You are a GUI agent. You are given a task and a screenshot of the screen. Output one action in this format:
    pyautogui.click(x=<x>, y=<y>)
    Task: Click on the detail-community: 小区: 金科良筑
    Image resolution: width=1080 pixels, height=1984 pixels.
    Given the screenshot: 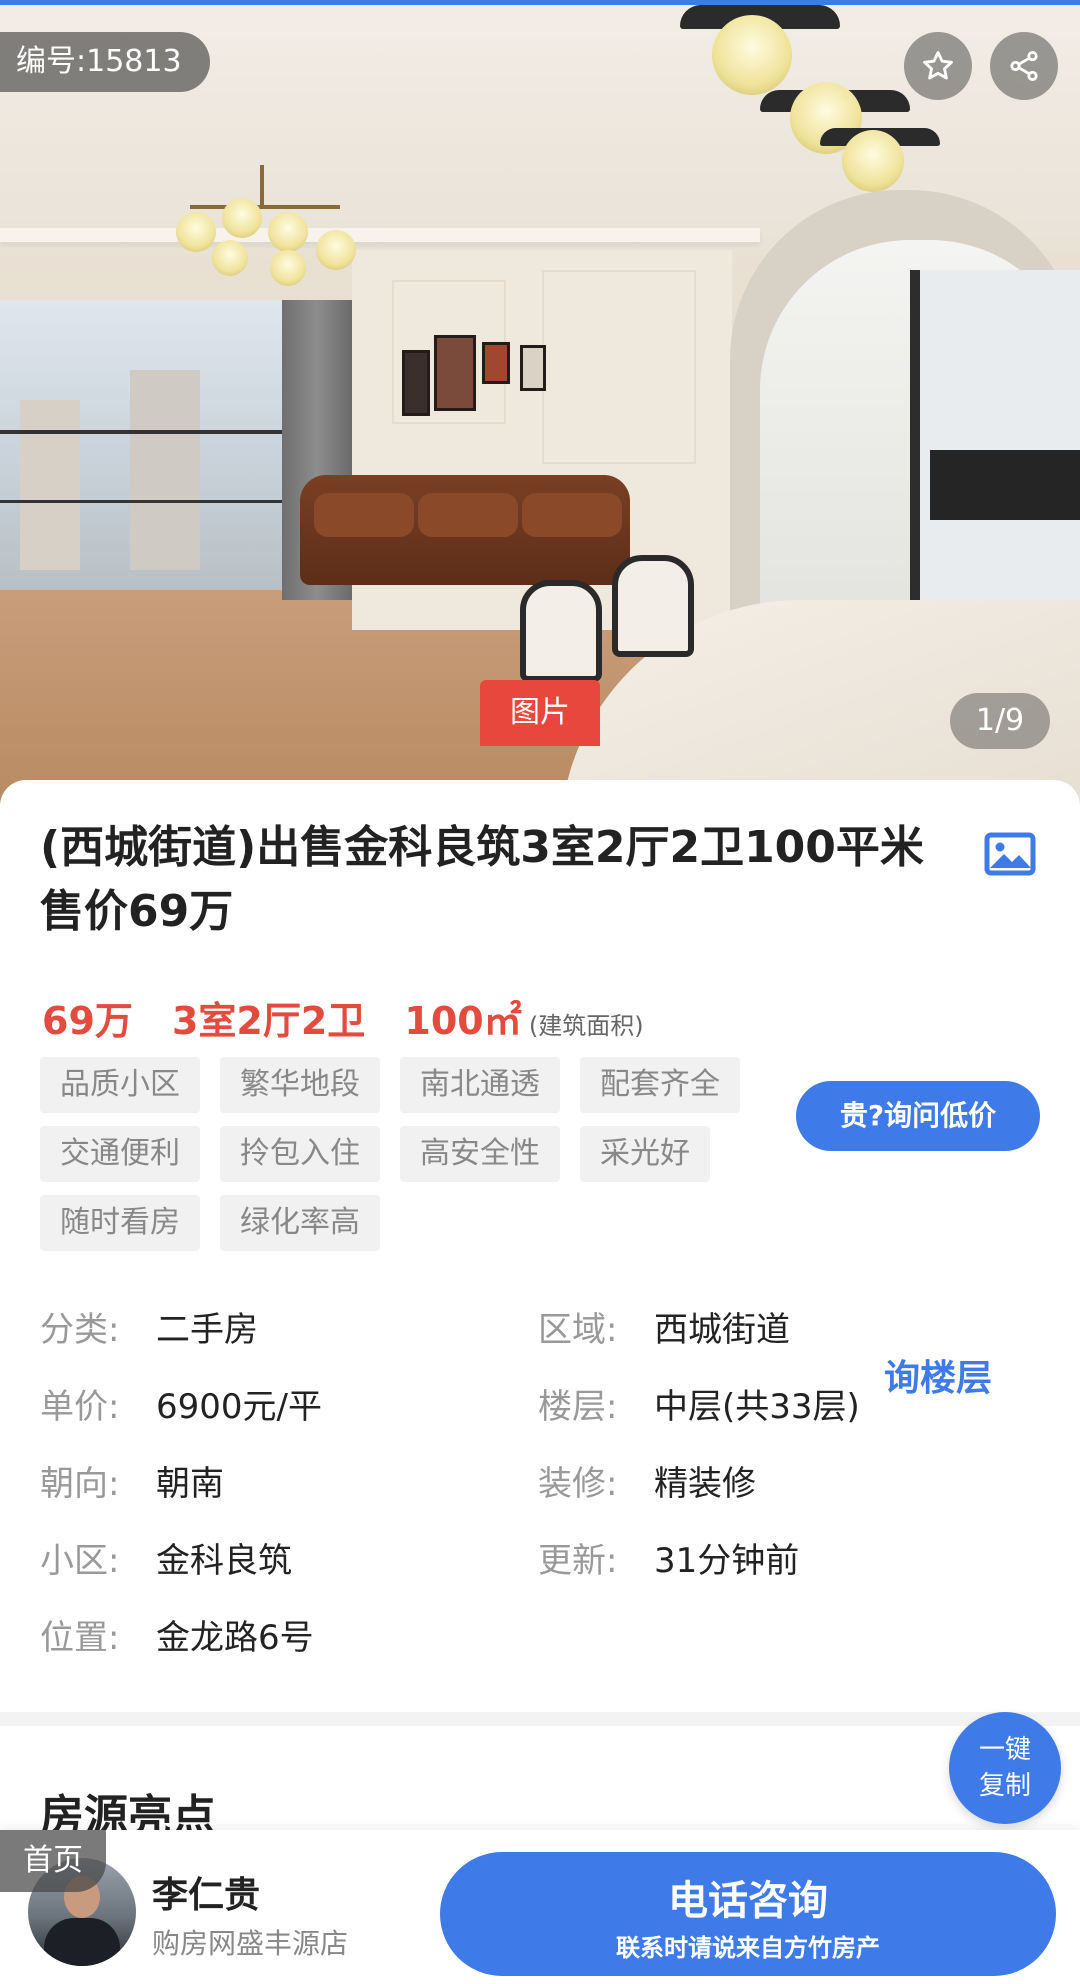 What is the action you would take?
    pyautogui.click(x=166, y=1561)
    